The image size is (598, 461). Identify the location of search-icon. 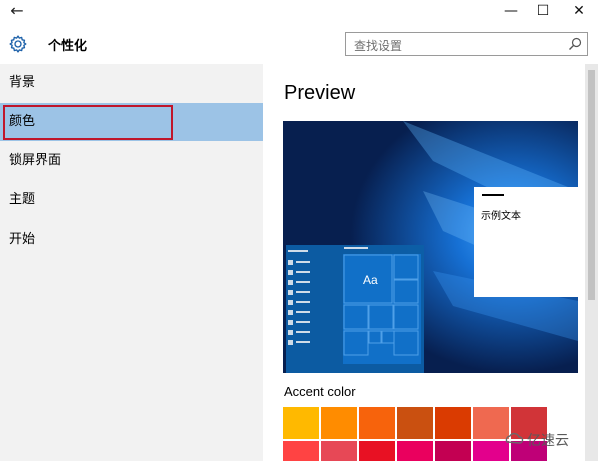
(575, 44).